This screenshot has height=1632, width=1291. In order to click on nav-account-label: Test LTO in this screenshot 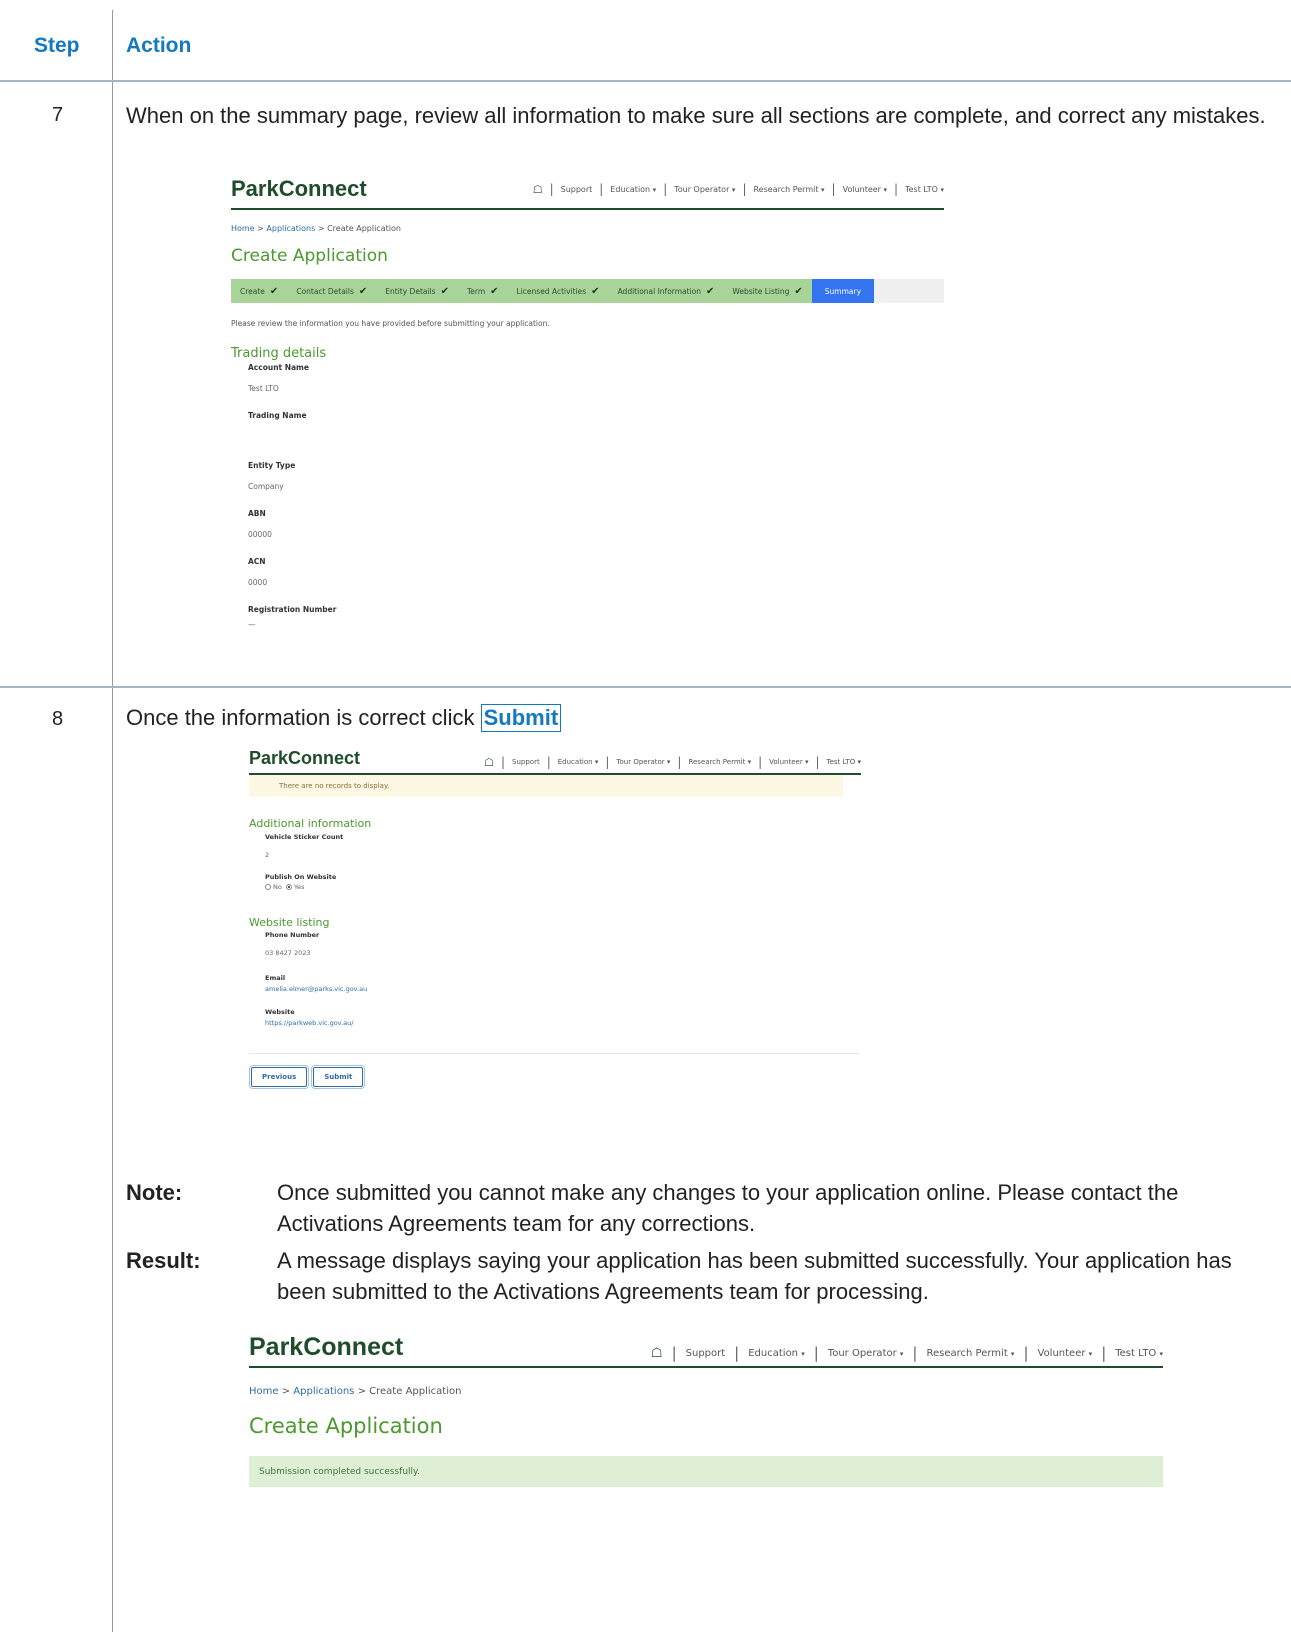, I will do `click(841, 762)`.